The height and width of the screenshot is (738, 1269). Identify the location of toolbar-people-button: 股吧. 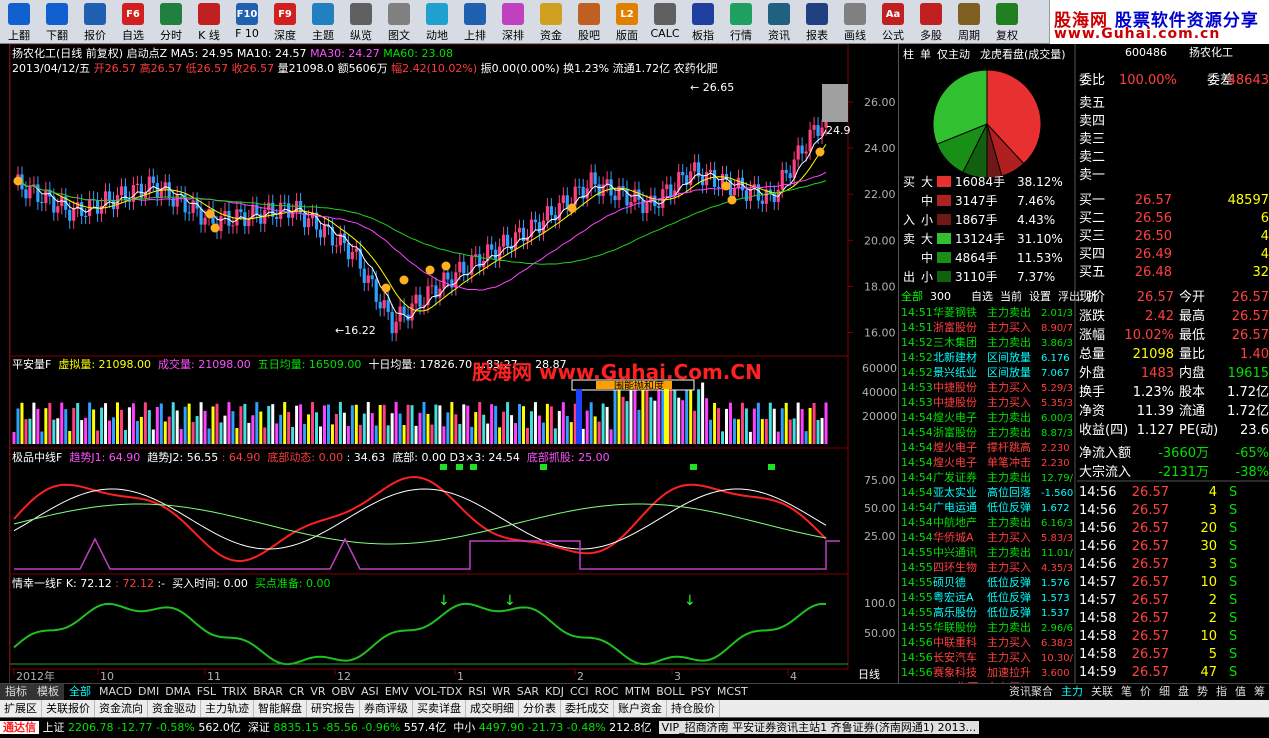
(589, 21).